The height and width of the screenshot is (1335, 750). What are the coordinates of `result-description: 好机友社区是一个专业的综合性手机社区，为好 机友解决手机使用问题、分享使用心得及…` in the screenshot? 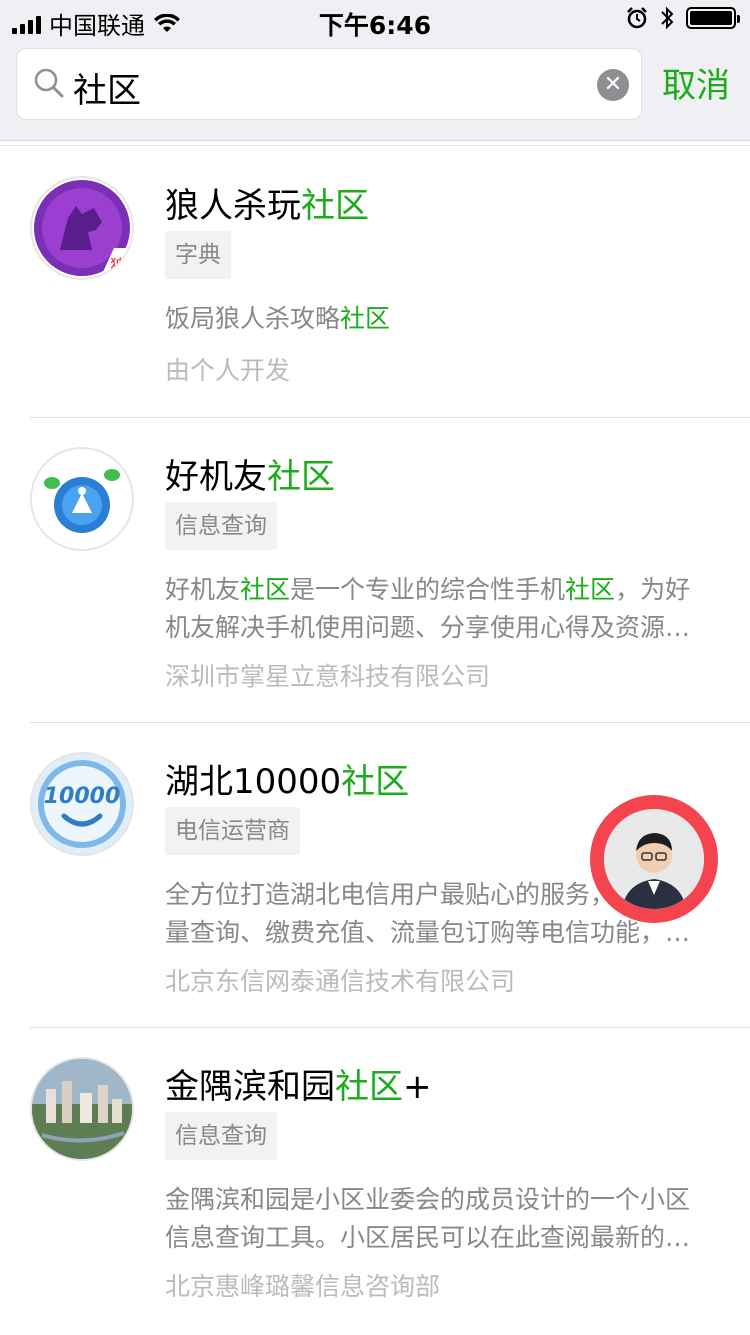 It's located at (428, 608).